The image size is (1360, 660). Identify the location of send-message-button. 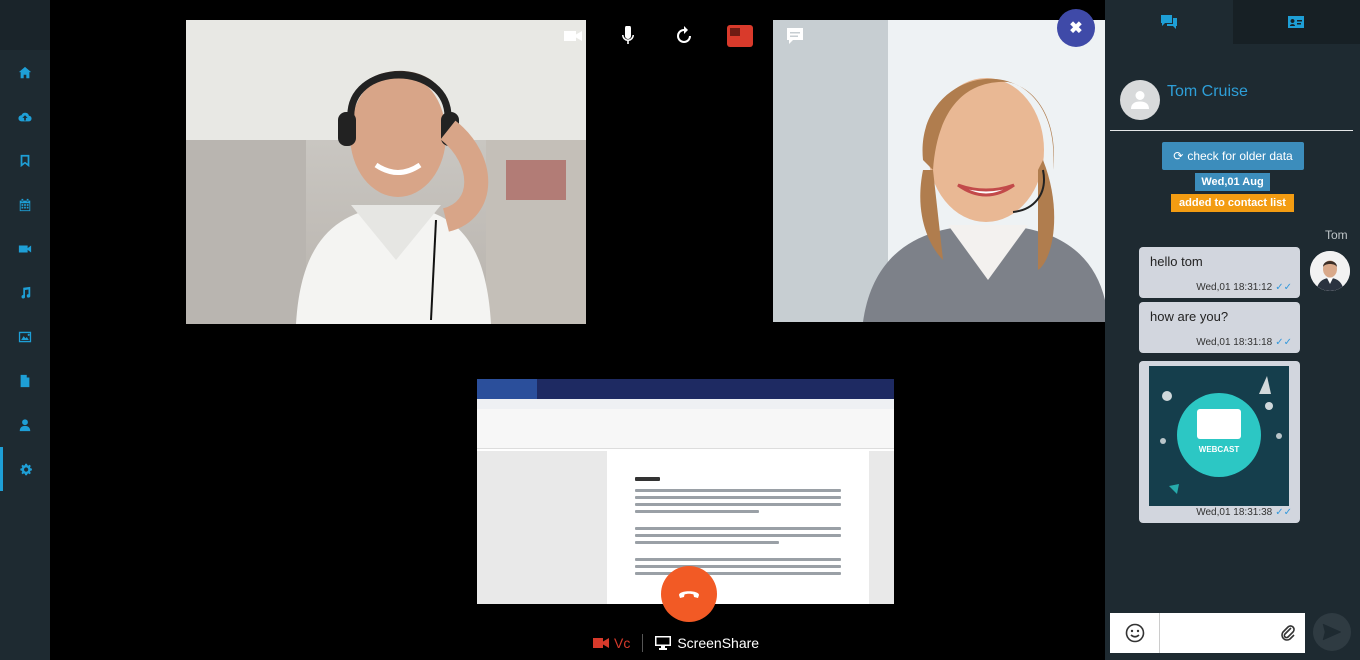
(1332, 632).